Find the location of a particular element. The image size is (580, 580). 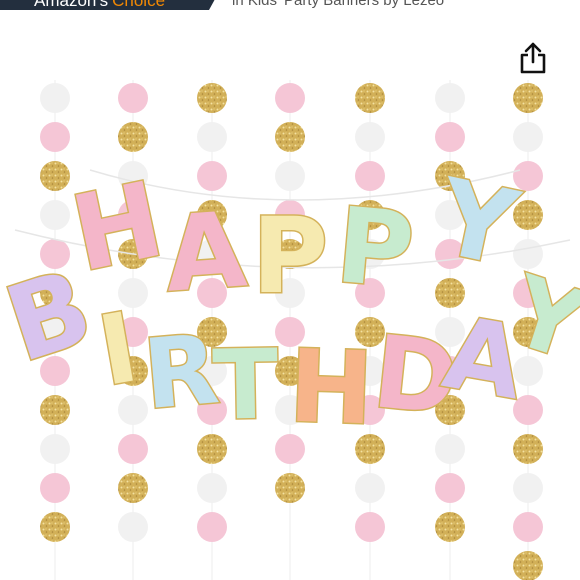

banner-letter: T is located at coordinates (245, 384).